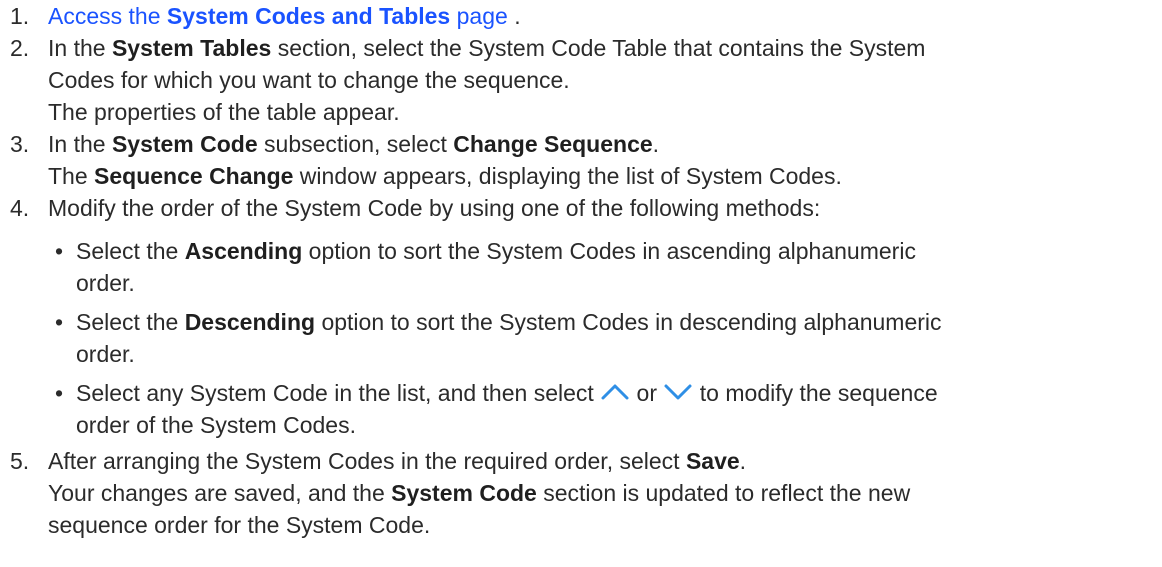  Describe the element at coordinates (20, 208) in the screenshot. I see `step-number: 4.` at that location.